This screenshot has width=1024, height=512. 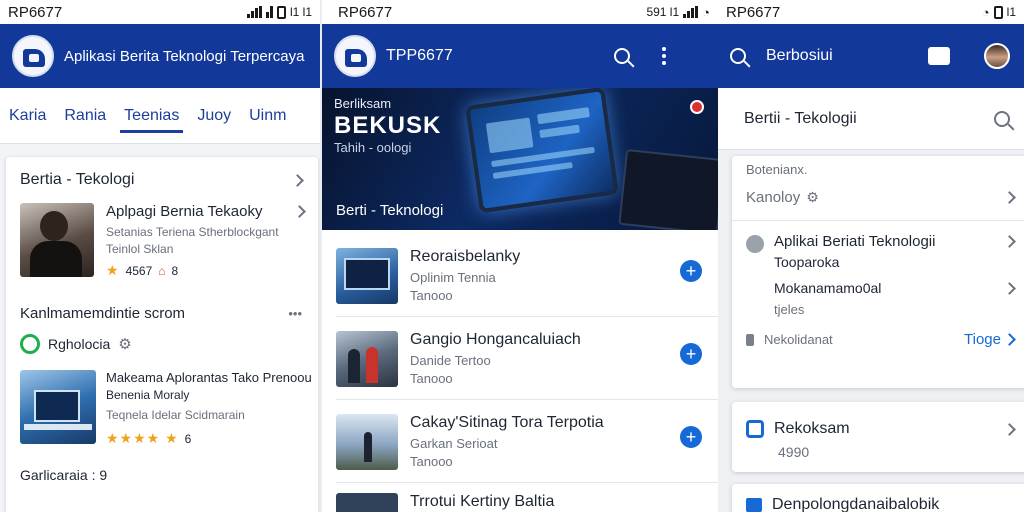 What do you see at coordinates (495, 339) in the screenshot?
I see `feed-title: Gangio Hongancaluiach` at bounding box center [495, 339].